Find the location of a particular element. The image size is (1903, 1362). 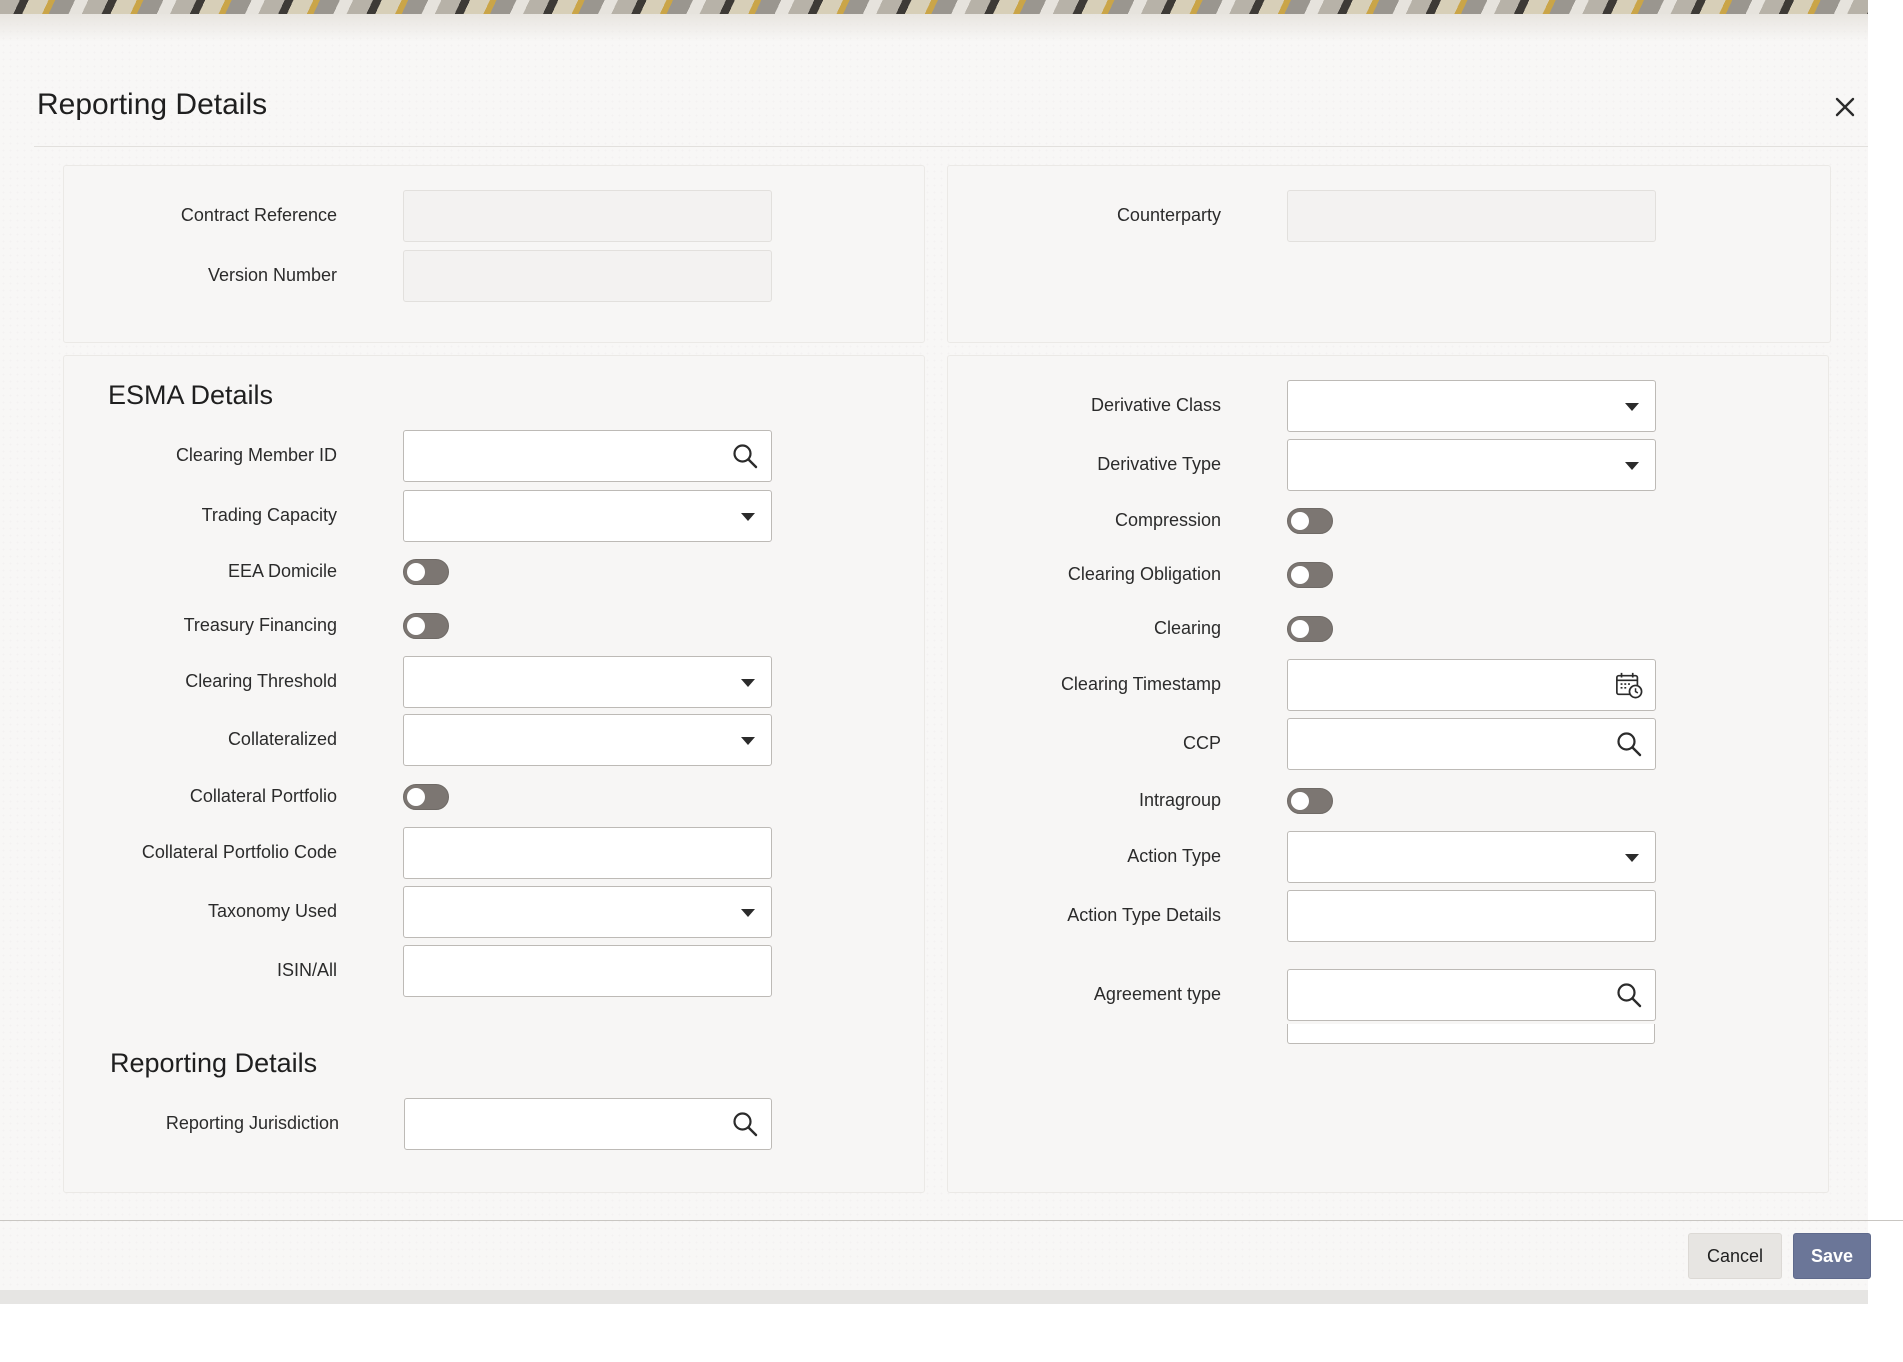

counterparty-label: Counterparty is located at coordinates (1168, 215).